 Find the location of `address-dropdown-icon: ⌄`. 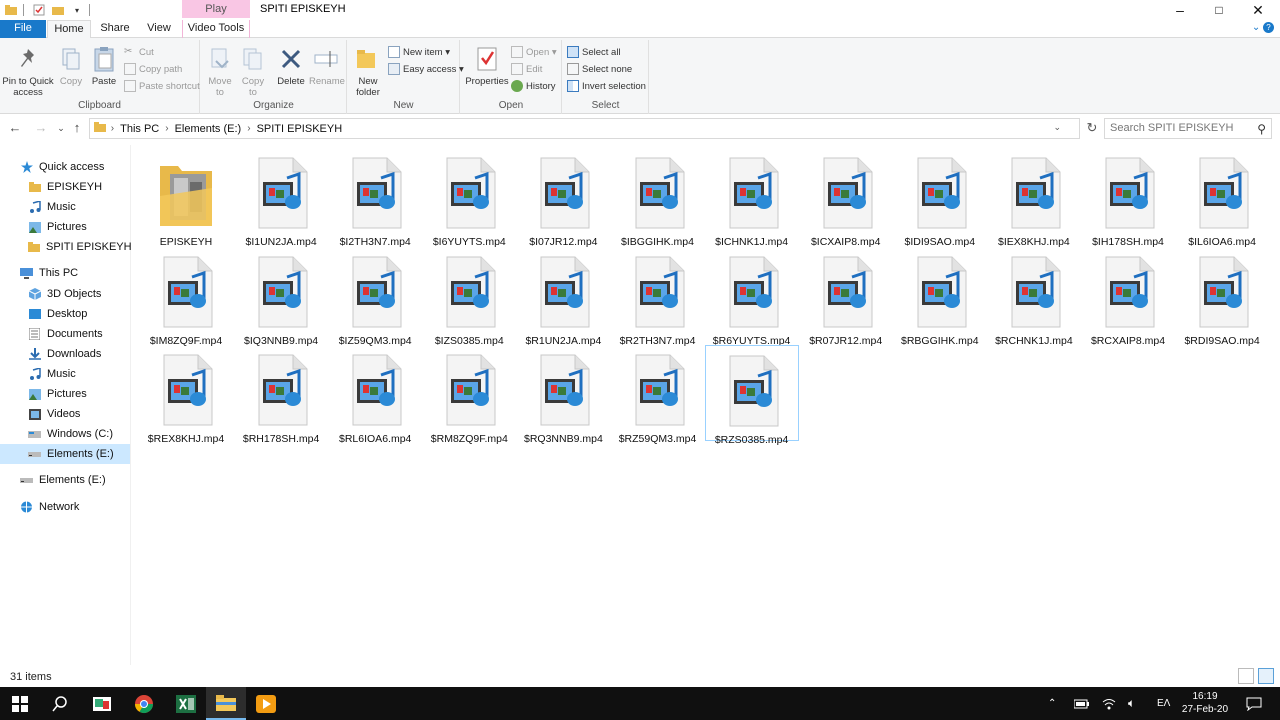

address-dropdown-icon: ⌄ is located at coordinates (1057, 127).